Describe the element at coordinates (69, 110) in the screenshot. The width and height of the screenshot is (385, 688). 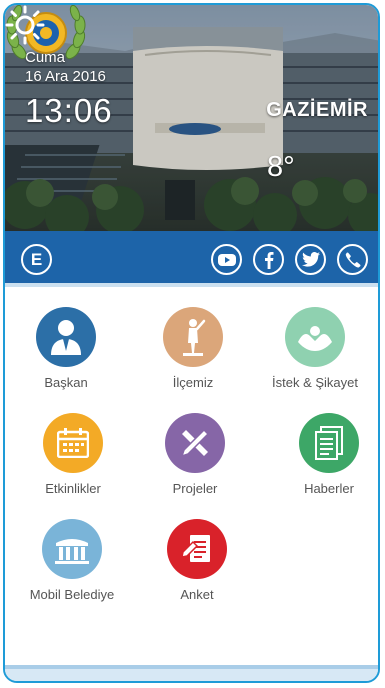
I see `clock-time: 13:06` at that location.